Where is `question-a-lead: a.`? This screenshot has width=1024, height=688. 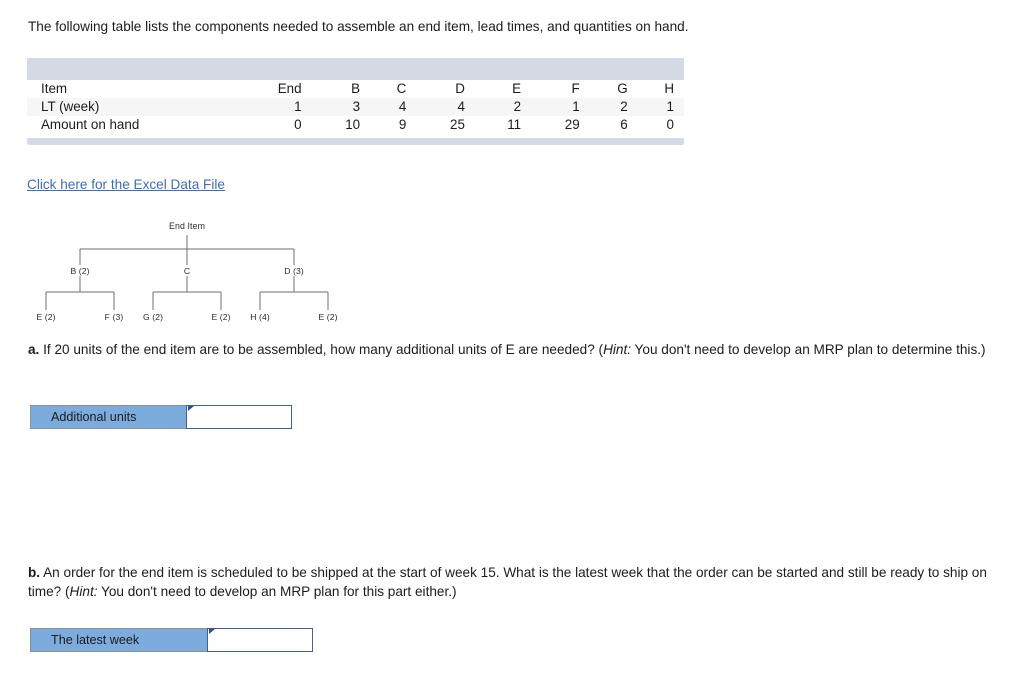 question-a-lead: a. is located at coordinates (34, 349).